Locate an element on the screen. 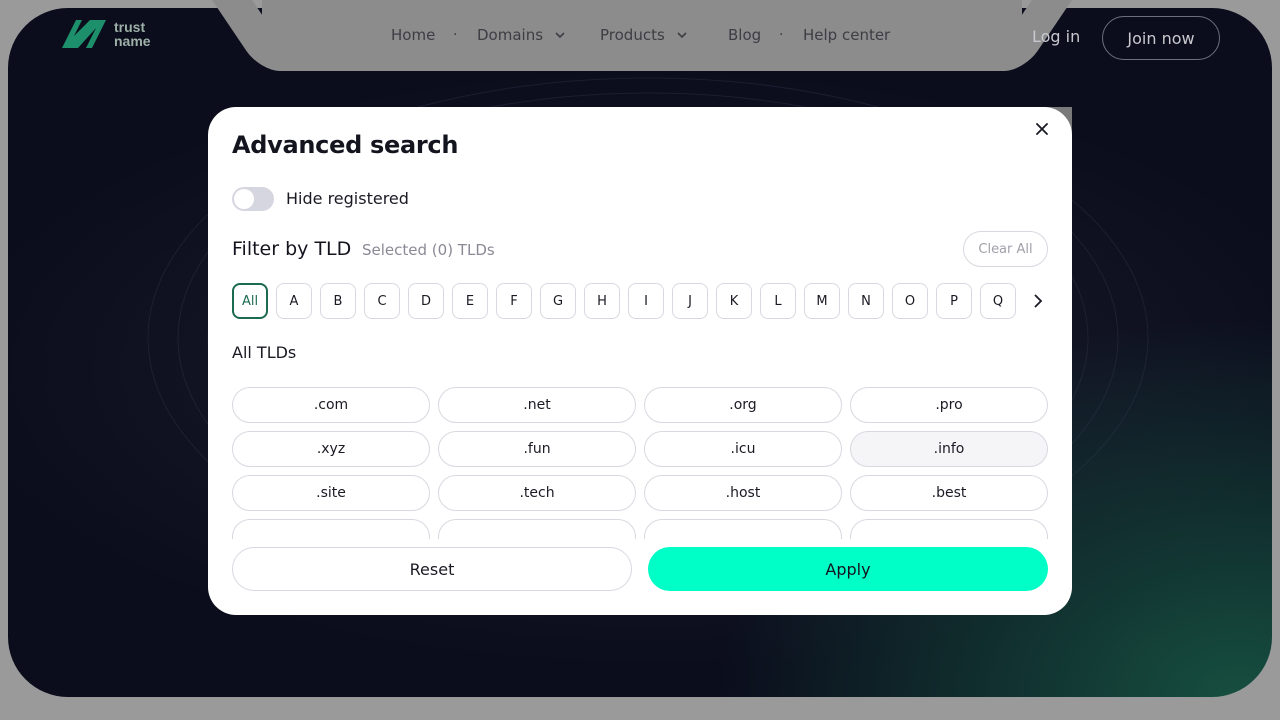  modal-title: Advanced search is located at coordinates (345, 145).